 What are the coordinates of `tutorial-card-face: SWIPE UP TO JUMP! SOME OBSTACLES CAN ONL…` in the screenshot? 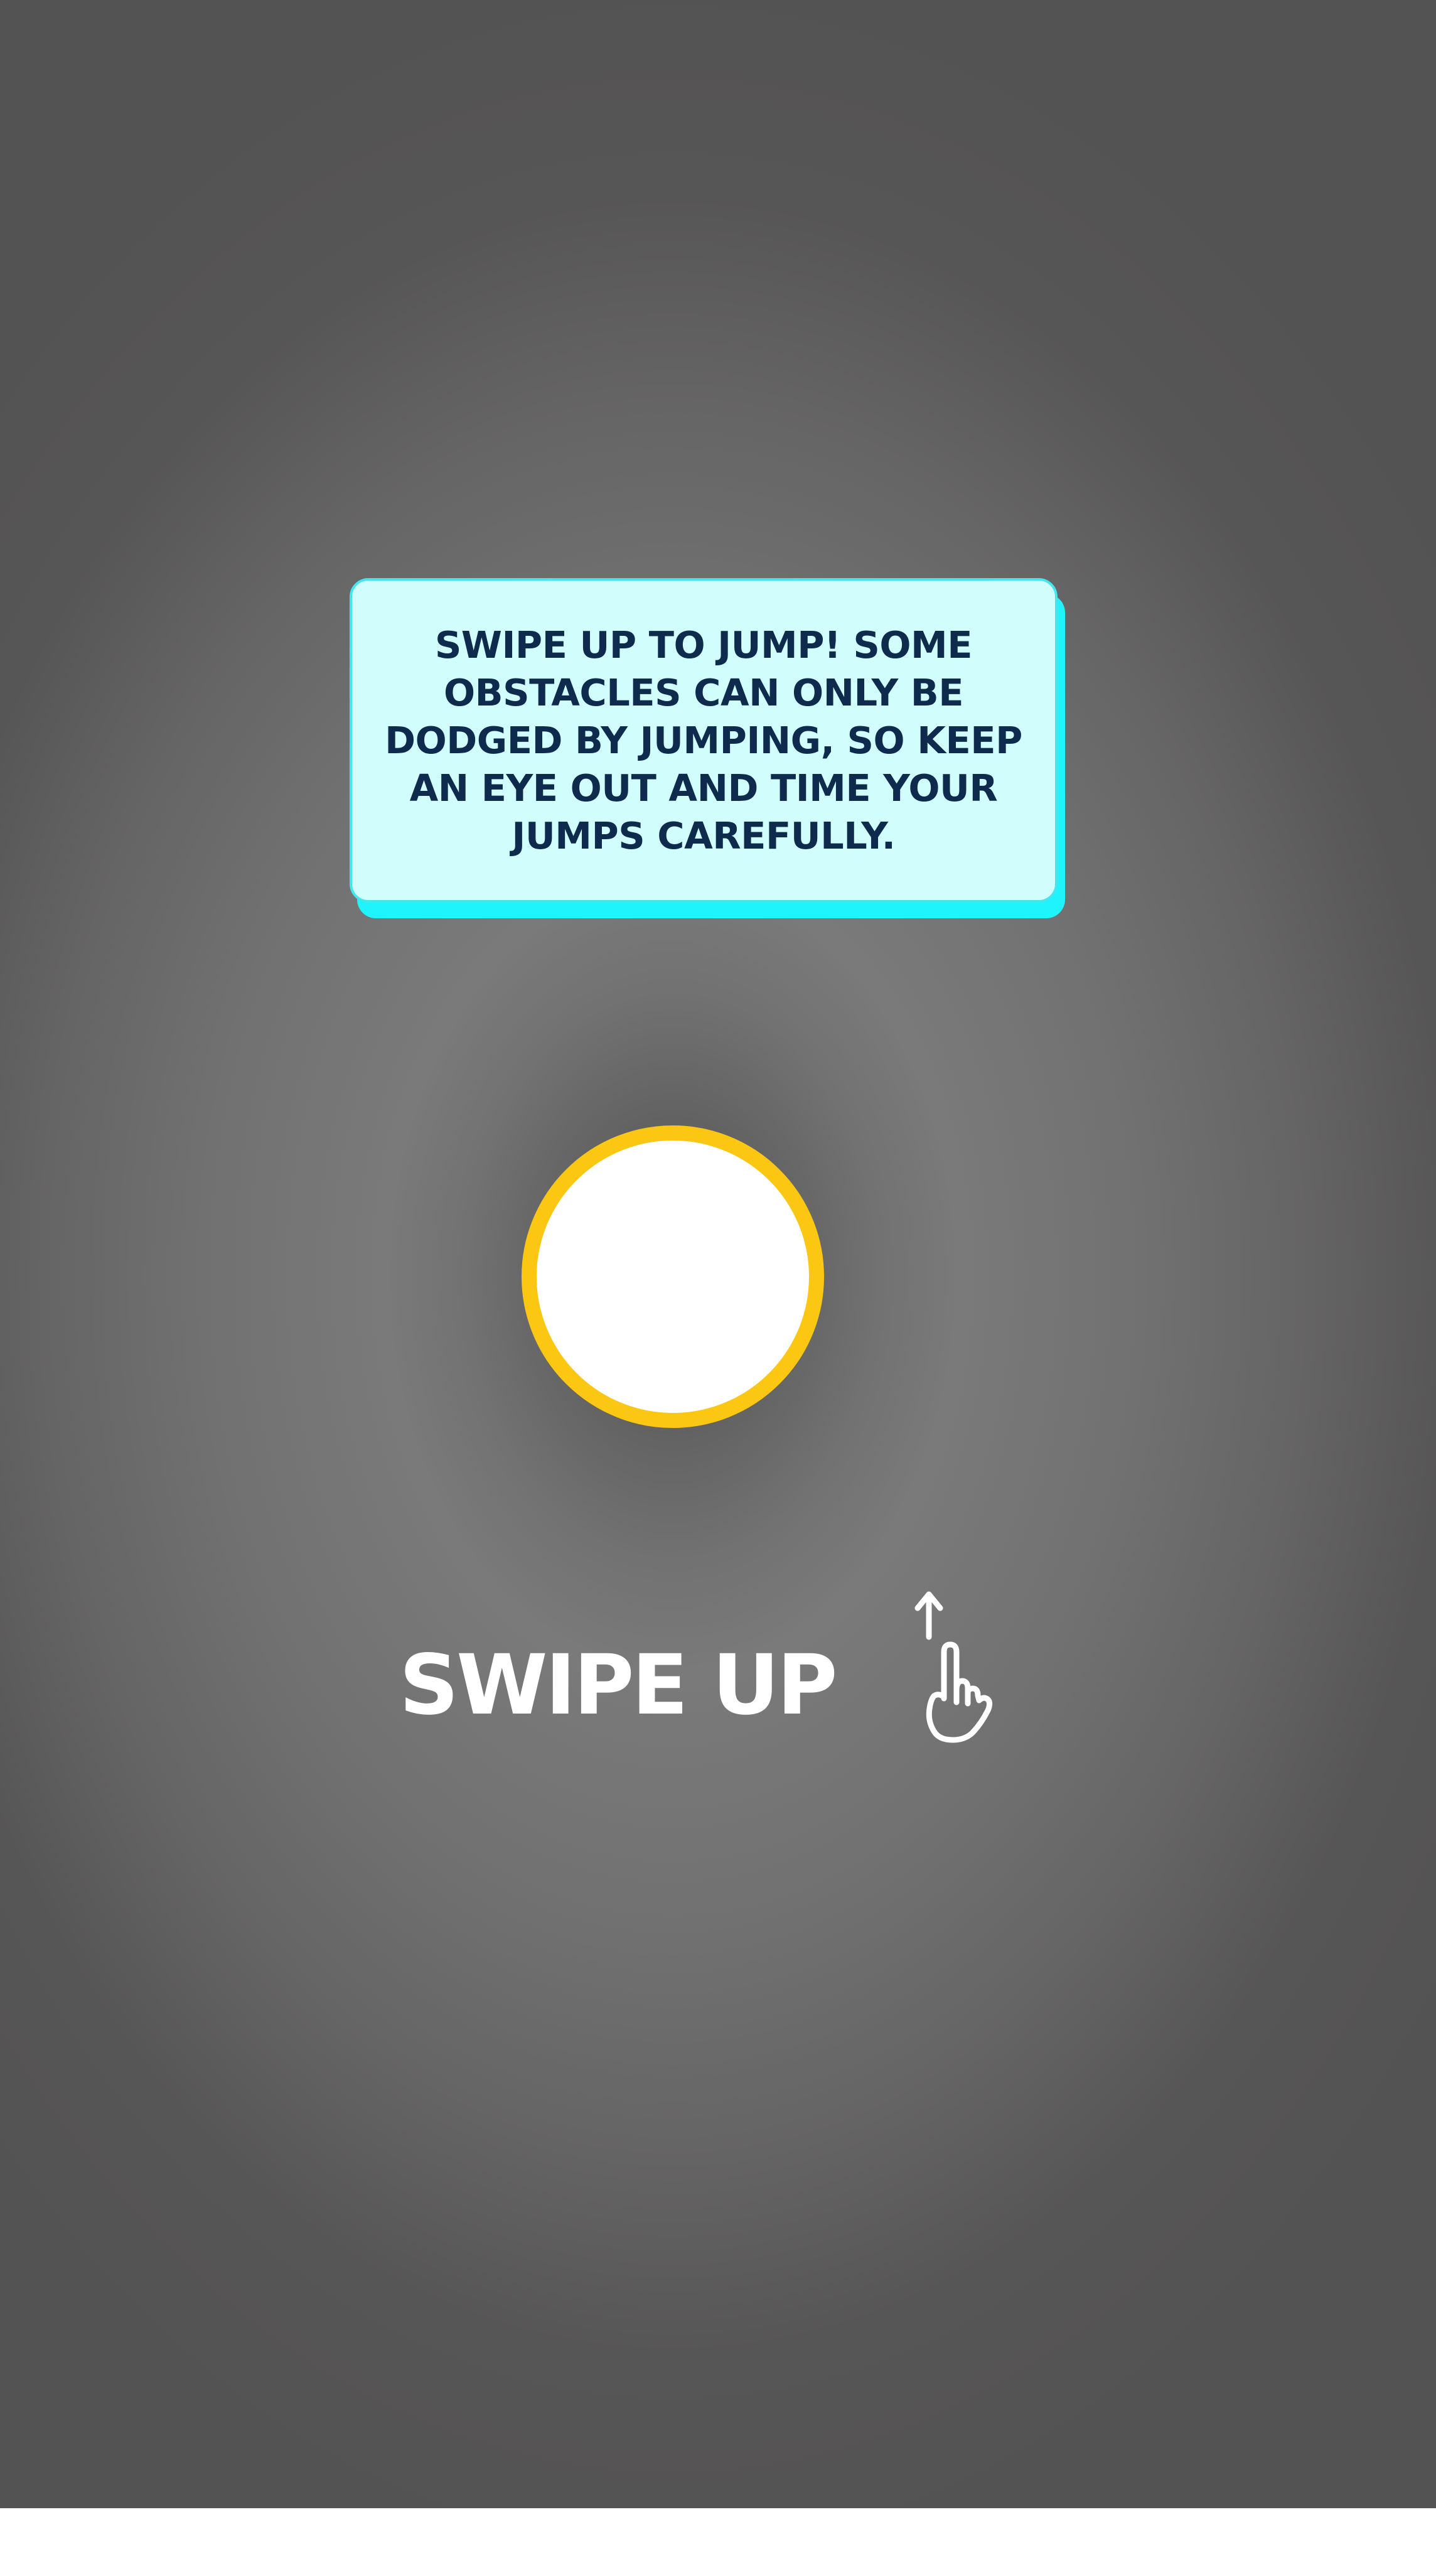 It's located at (704, 740).